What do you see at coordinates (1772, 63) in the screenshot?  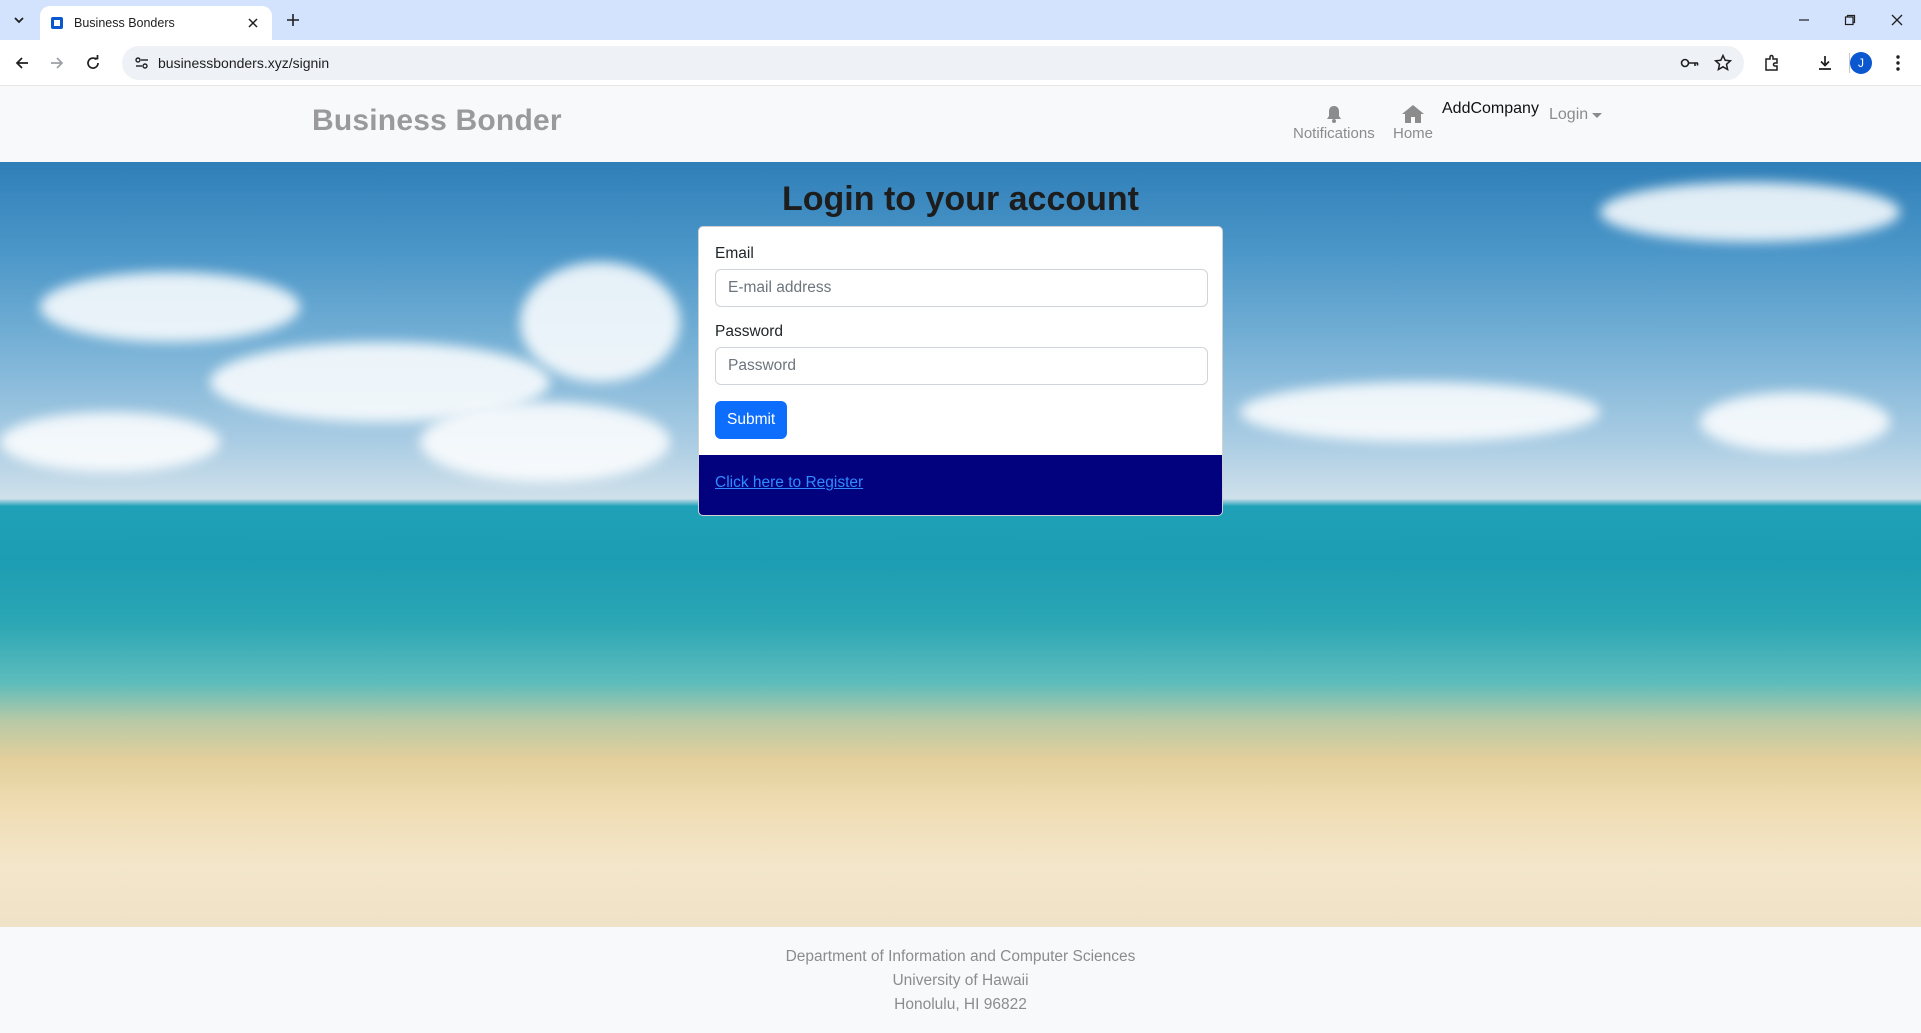 I see `extensions-icon` at bounding box center [1772, 63].